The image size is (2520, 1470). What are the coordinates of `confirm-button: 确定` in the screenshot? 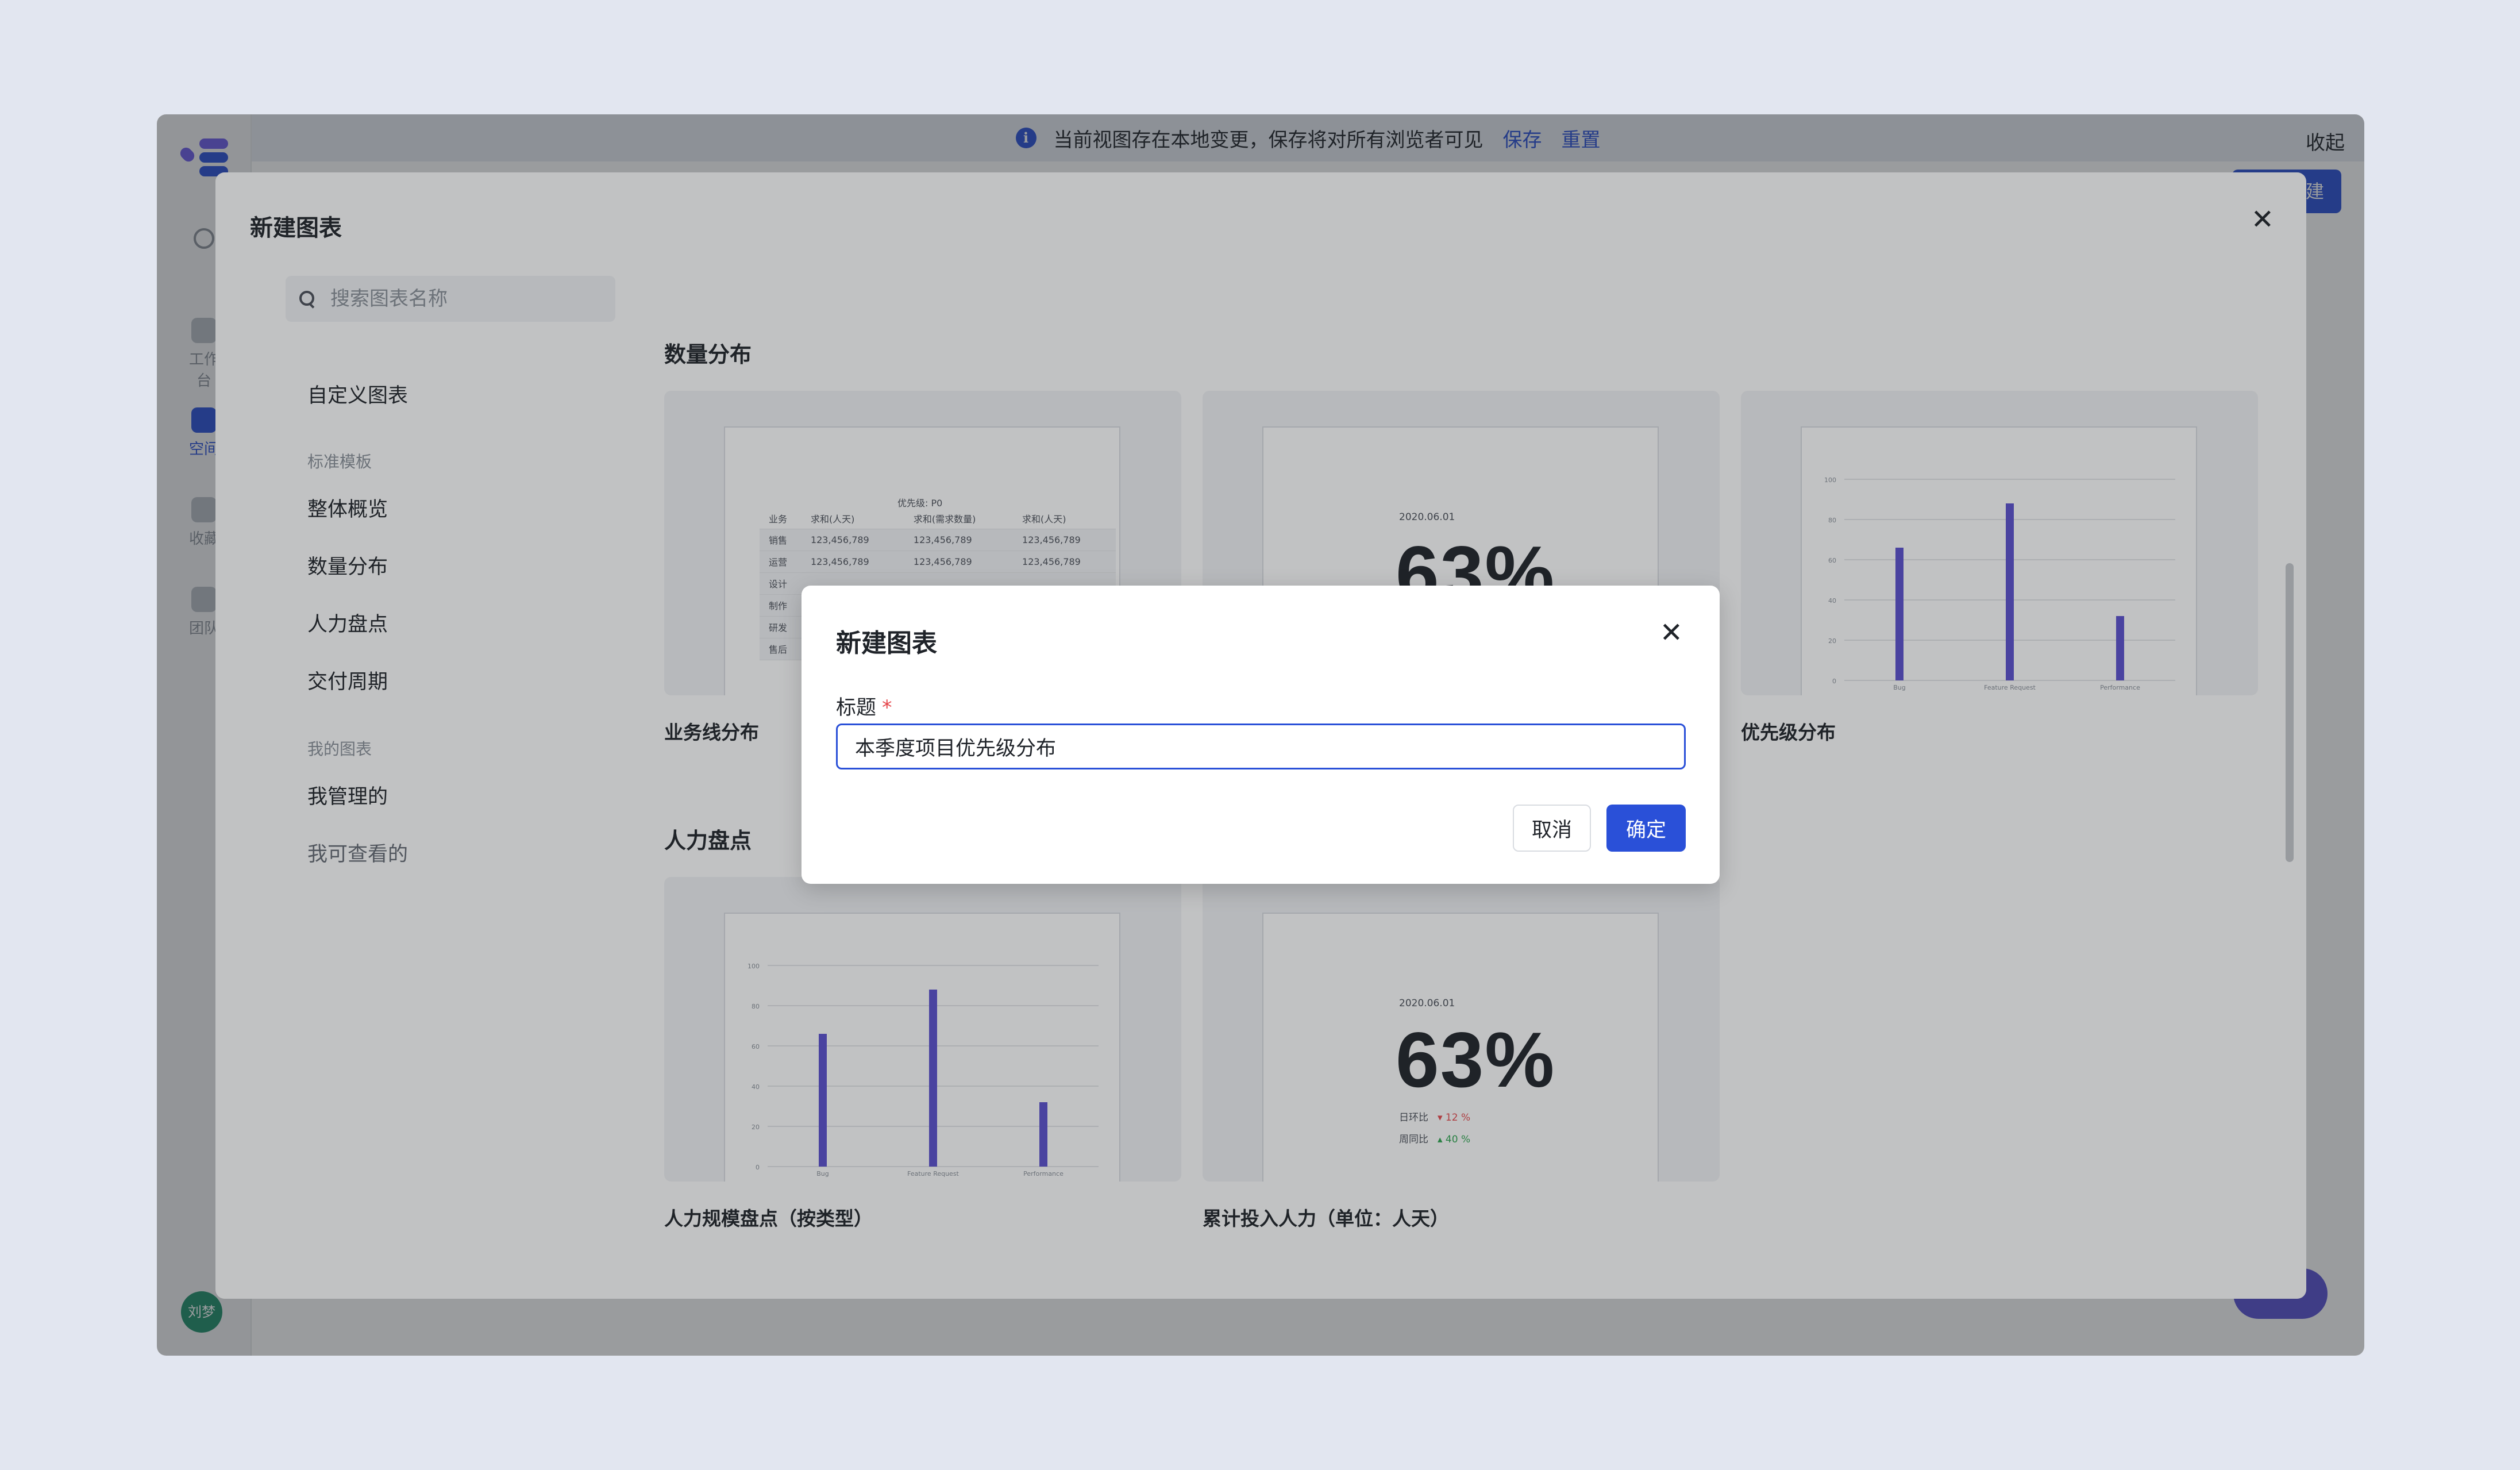 It's located at (1646, 828).